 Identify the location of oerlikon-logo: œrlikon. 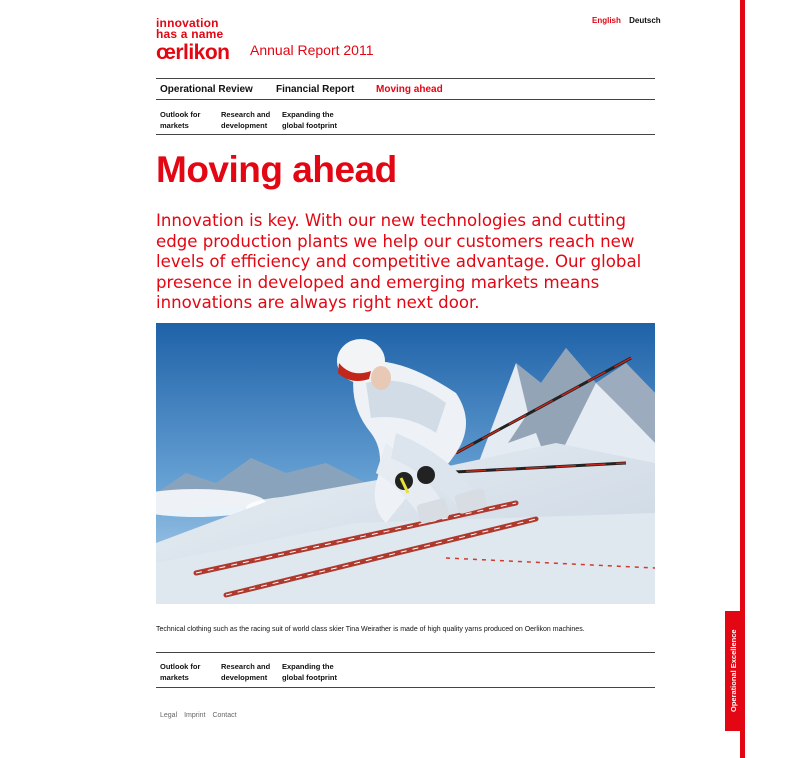
(193, 53).